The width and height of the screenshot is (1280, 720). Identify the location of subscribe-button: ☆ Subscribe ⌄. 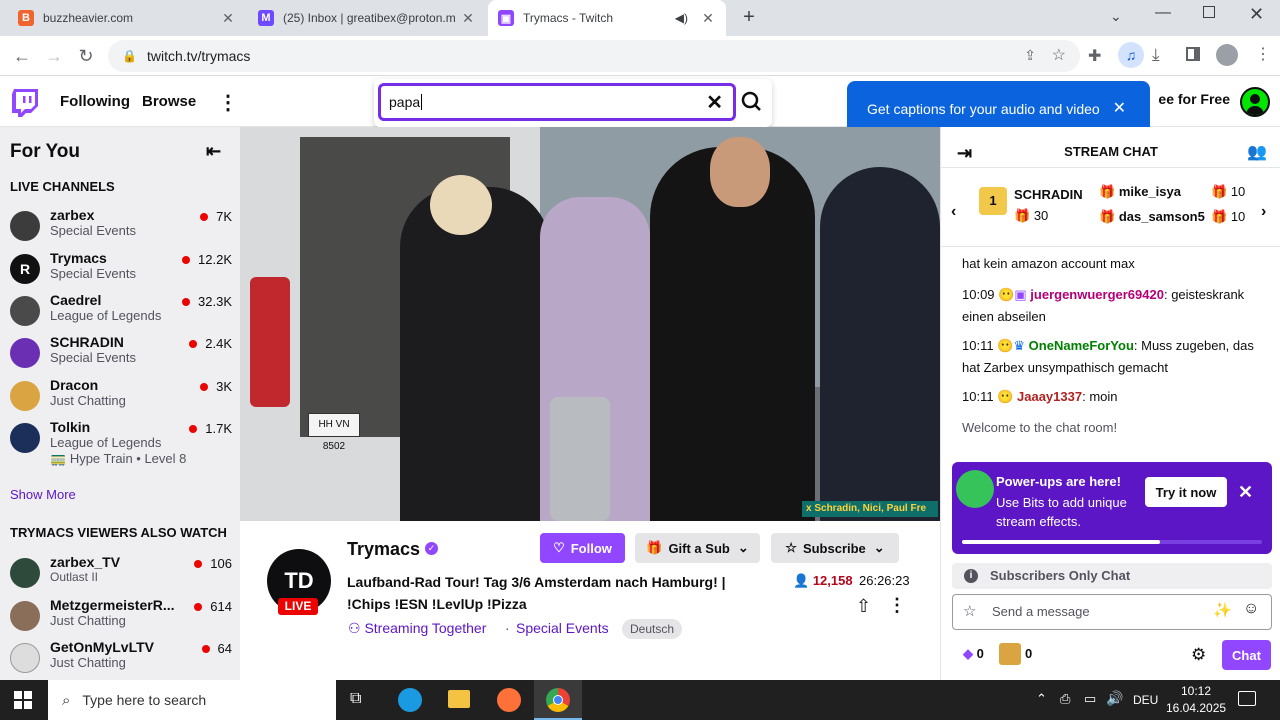
(835, 548).